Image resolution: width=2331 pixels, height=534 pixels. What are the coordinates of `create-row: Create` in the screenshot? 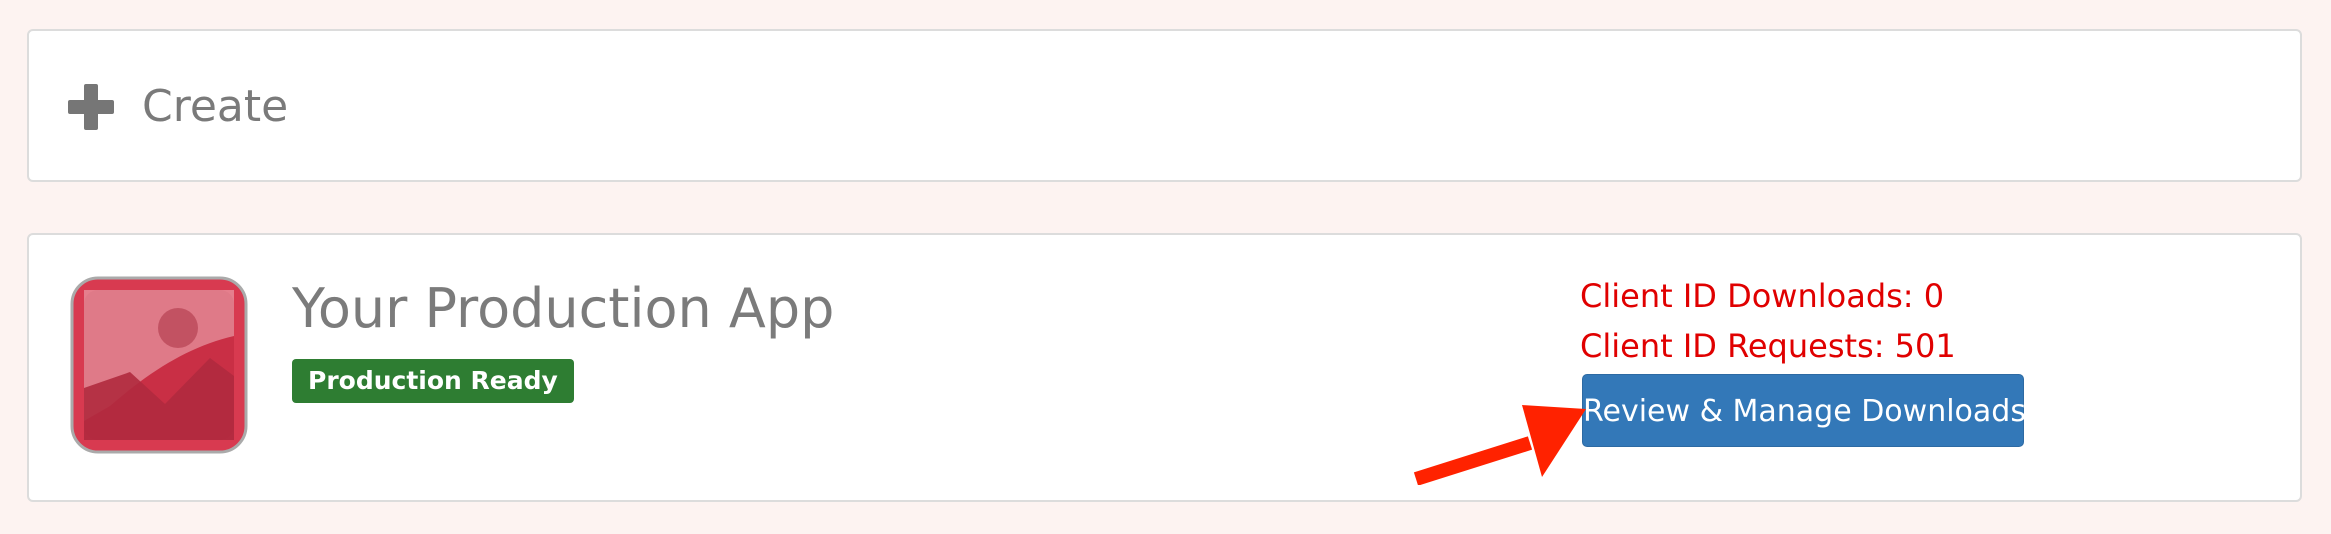 It's located at (178, 107).